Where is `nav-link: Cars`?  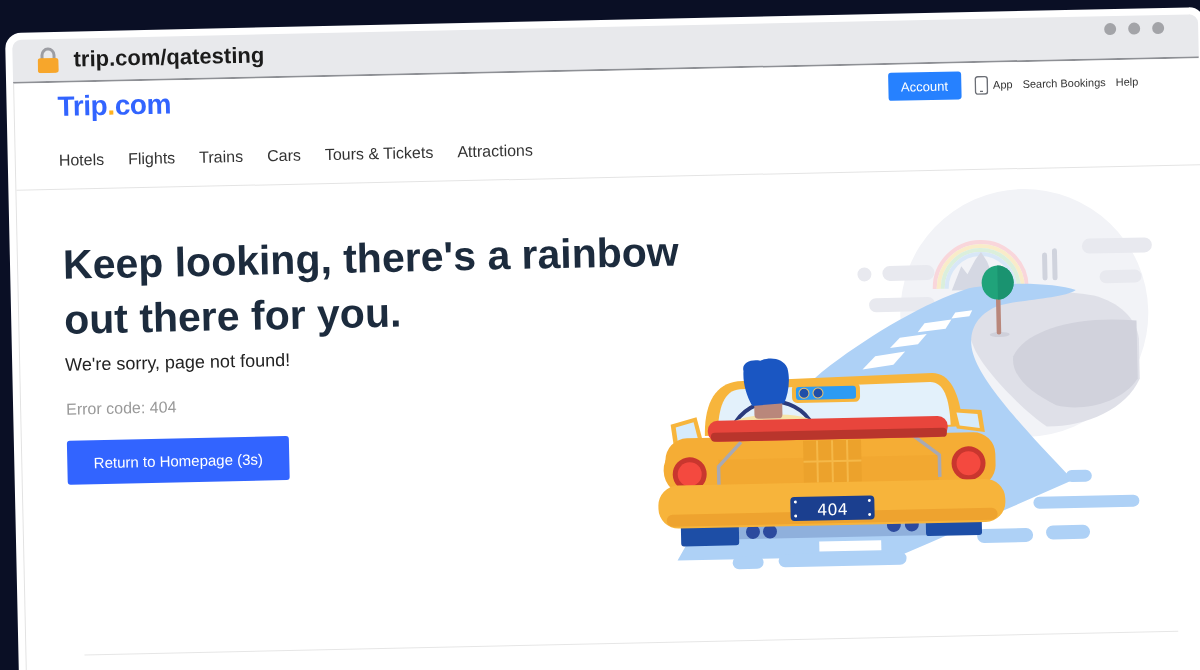 nav-link: Cars is located at coordinates (284, 156).